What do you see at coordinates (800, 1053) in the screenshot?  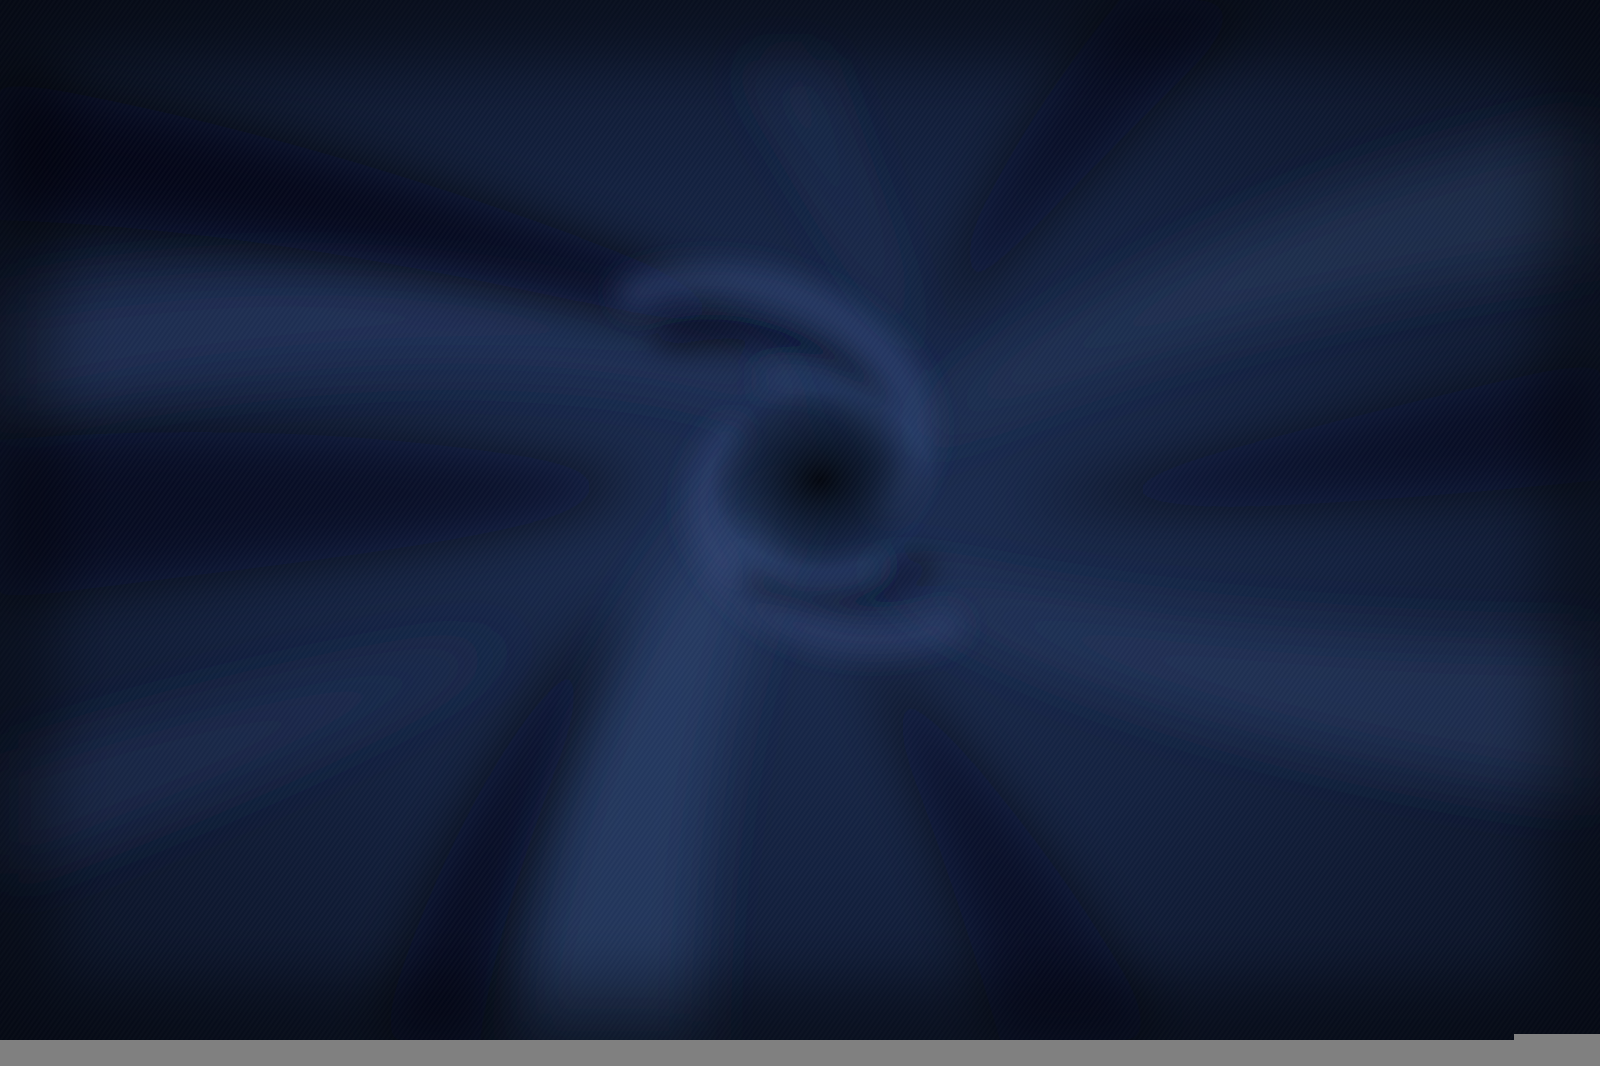 I see `bottom-border-band` at bounding box center [800, 1053].